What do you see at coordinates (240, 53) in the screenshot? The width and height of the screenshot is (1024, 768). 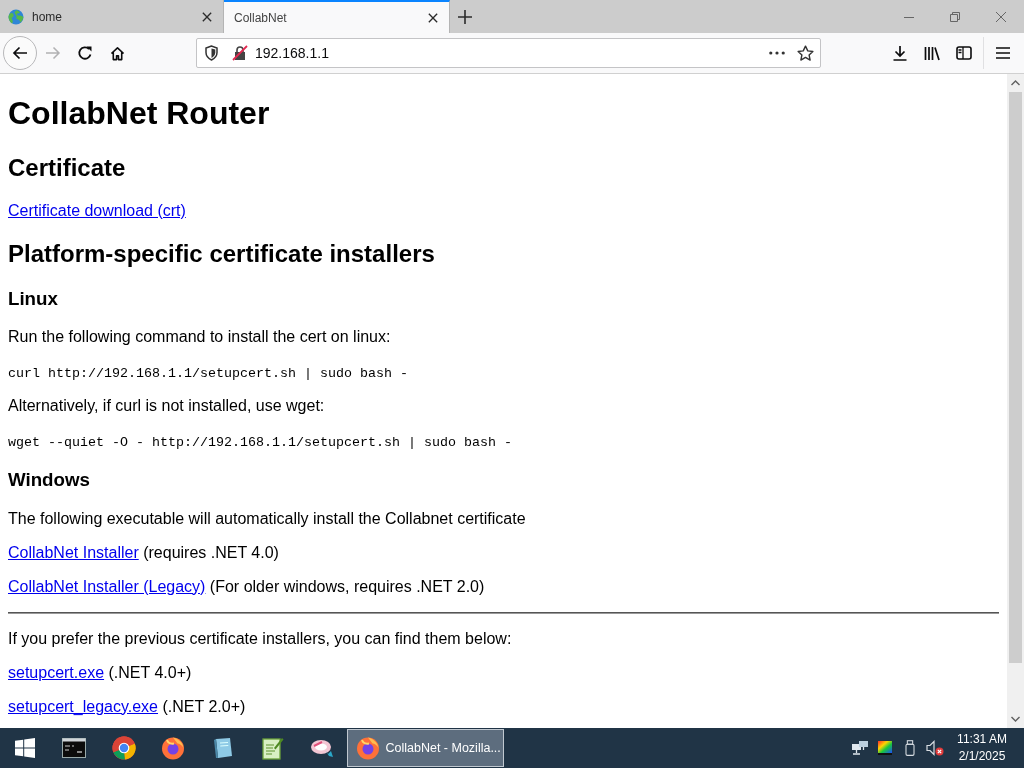 I see `insecure-lock-icon` at bounding box center [240, 53].